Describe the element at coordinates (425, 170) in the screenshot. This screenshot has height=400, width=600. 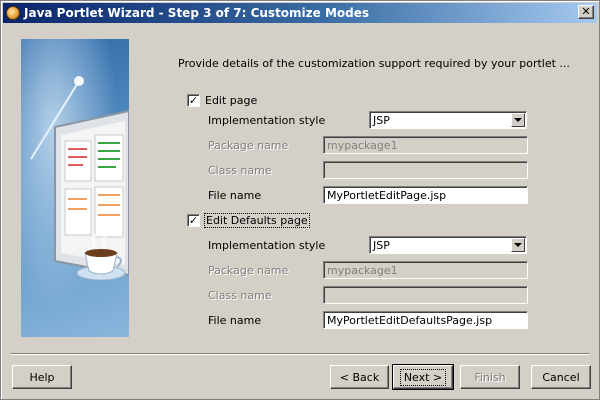
I see `edit-class-field` at that location.